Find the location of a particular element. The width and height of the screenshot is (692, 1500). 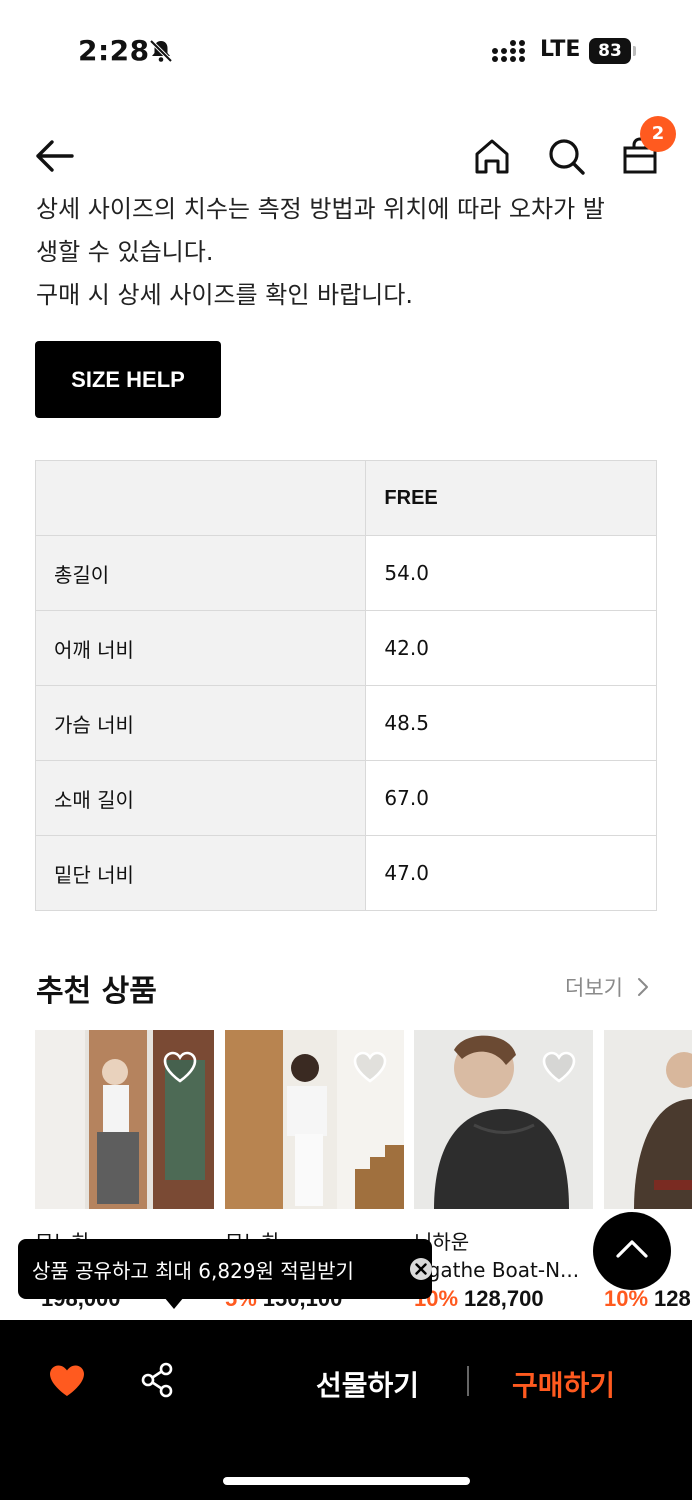

divider is located at coordinates (468, 1381).